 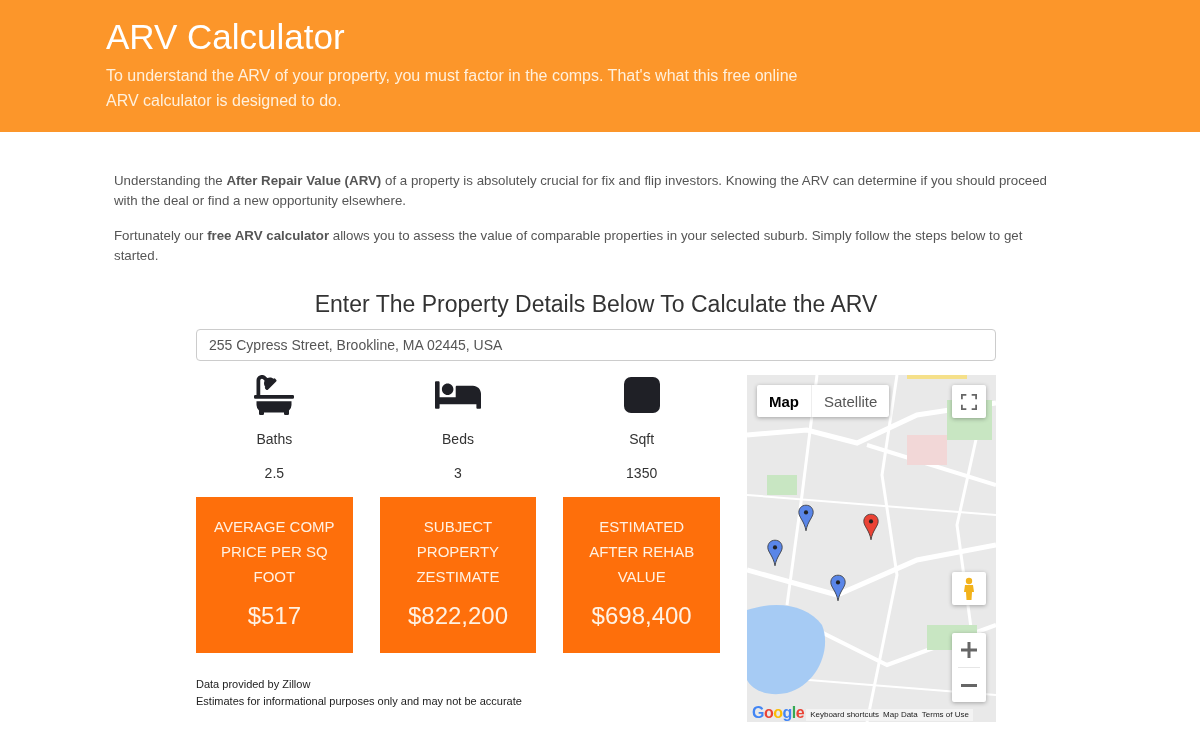 I want to click on stat-value: 1350, so click(x=642, y=473).